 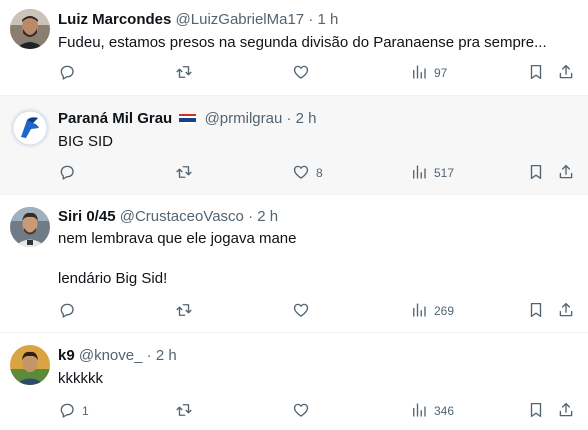 I want to click on user-handle: @prmilgrau, so click(x=244, y=118).